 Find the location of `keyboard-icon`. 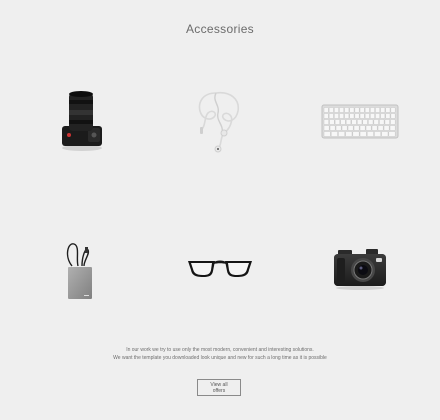

keyboard-icon is located at coordinates (360, 121).